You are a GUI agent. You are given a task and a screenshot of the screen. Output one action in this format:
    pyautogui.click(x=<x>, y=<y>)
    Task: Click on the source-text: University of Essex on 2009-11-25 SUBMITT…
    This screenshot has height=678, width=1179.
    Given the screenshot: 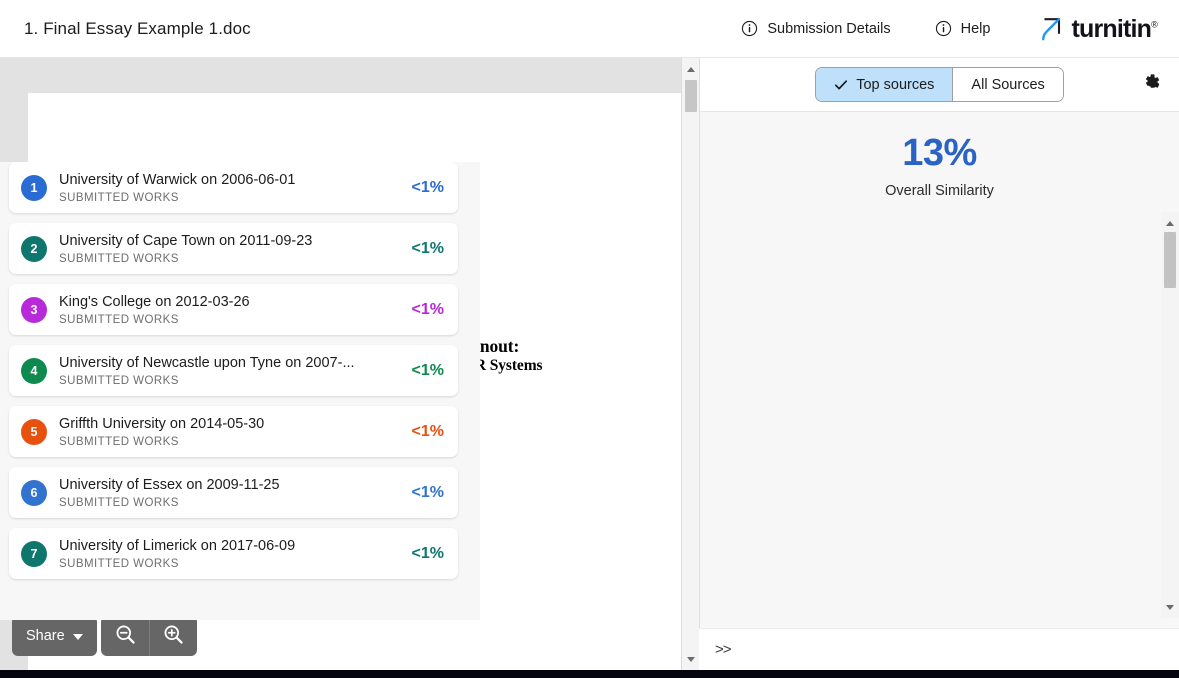 What is the action you would take?
    pyautogui.click(x=230, y=492)
    